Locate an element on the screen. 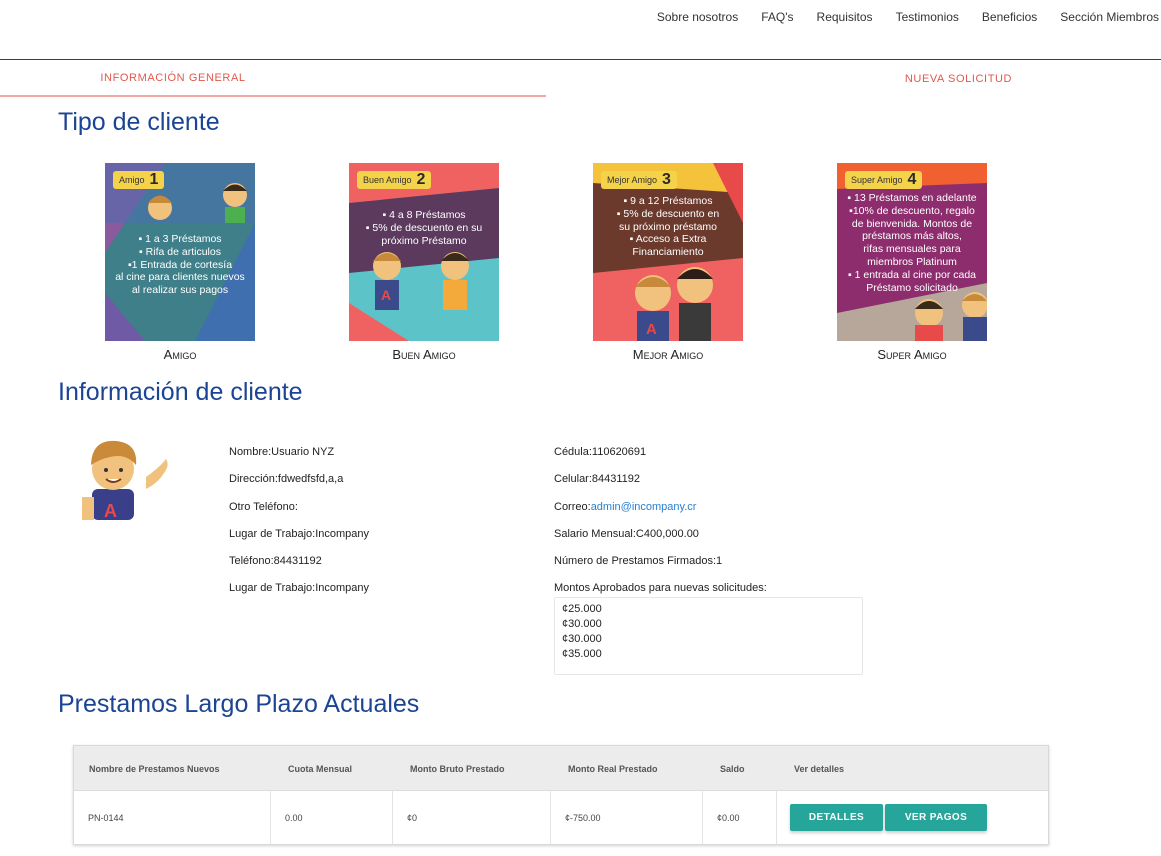 The image size is (1161, 856). client-lugar-trabajo-2: Lugar de Trabajo:Incompany is located at coordinates (299, 588).